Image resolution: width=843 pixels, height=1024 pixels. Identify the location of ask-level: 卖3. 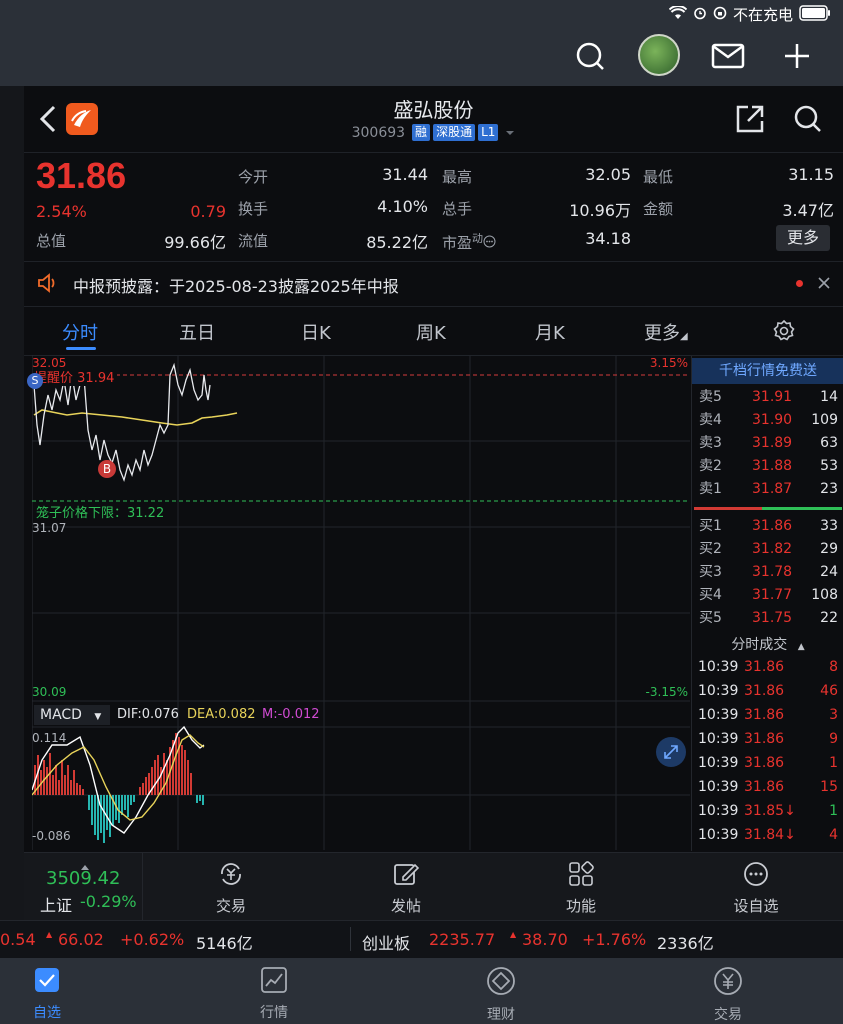
(710, 443).